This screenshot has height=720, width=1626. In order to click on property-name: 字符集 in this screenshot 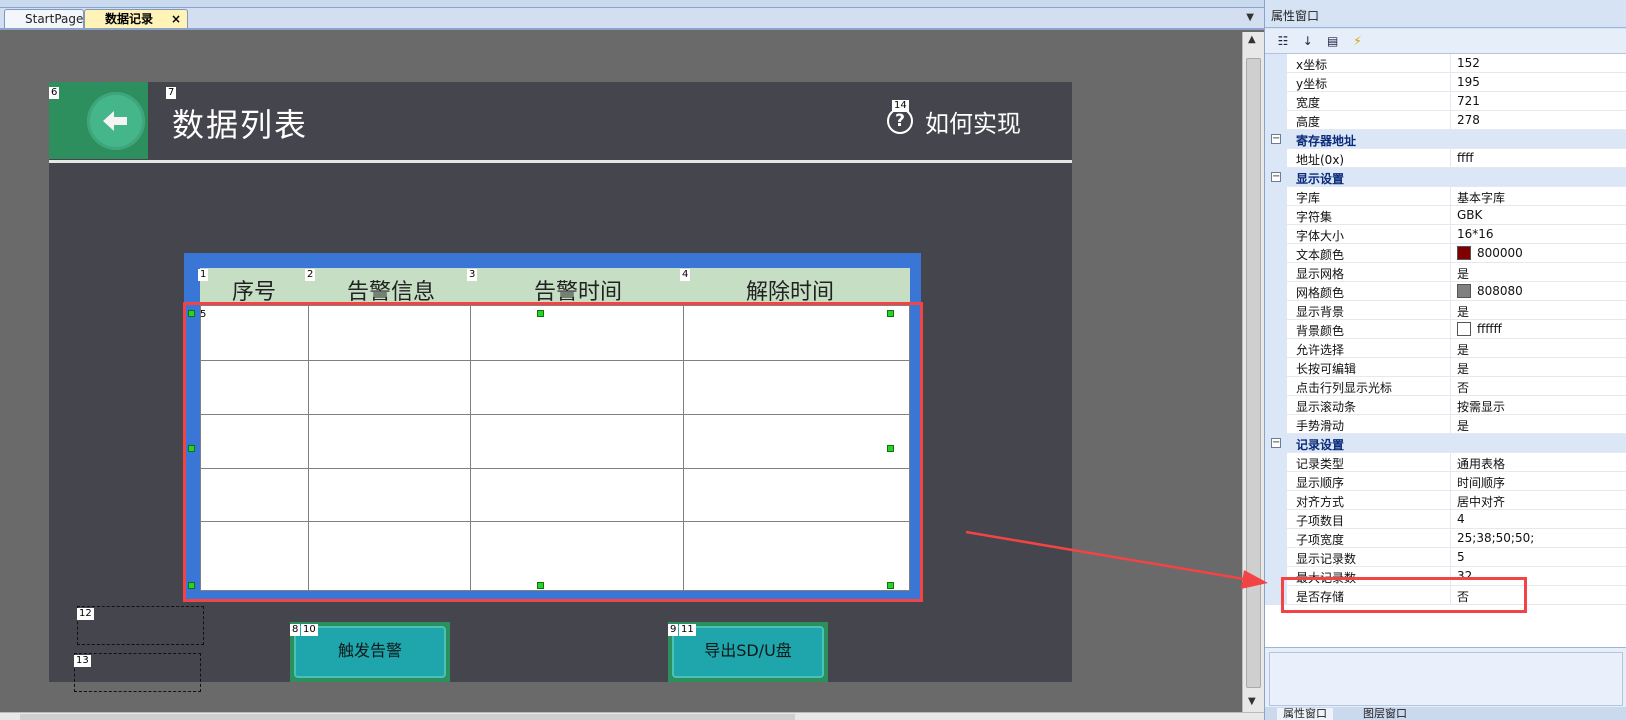, I will do `click(1369, 215)`.